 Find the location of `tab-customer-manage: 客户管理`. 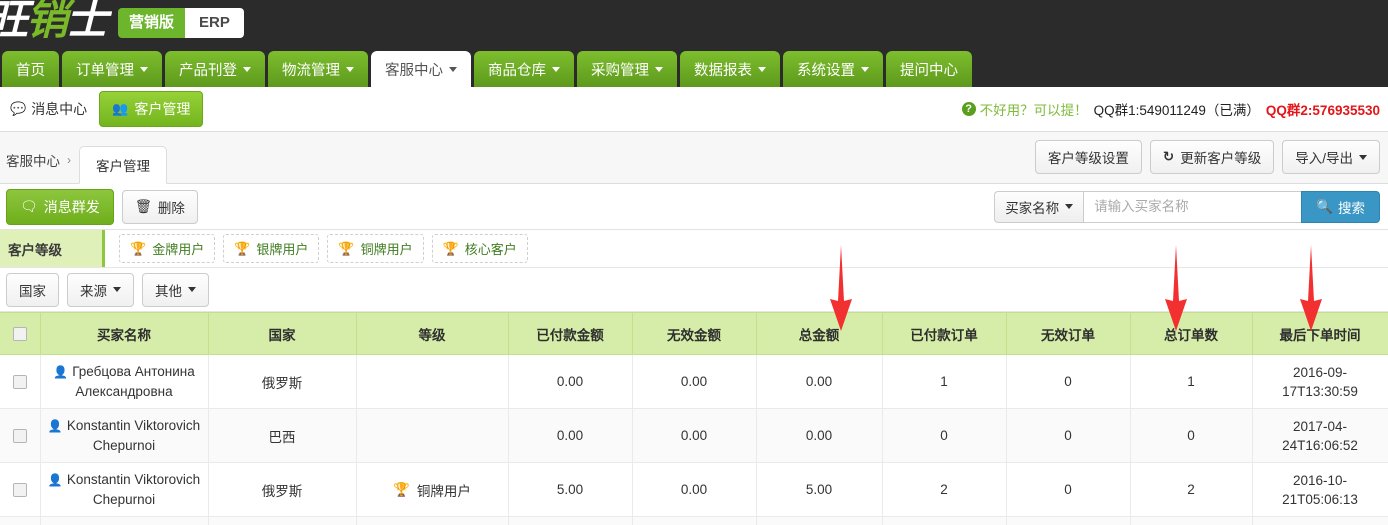

tab-customer-manage: 客户管理 is located at coordinates (123, 165).